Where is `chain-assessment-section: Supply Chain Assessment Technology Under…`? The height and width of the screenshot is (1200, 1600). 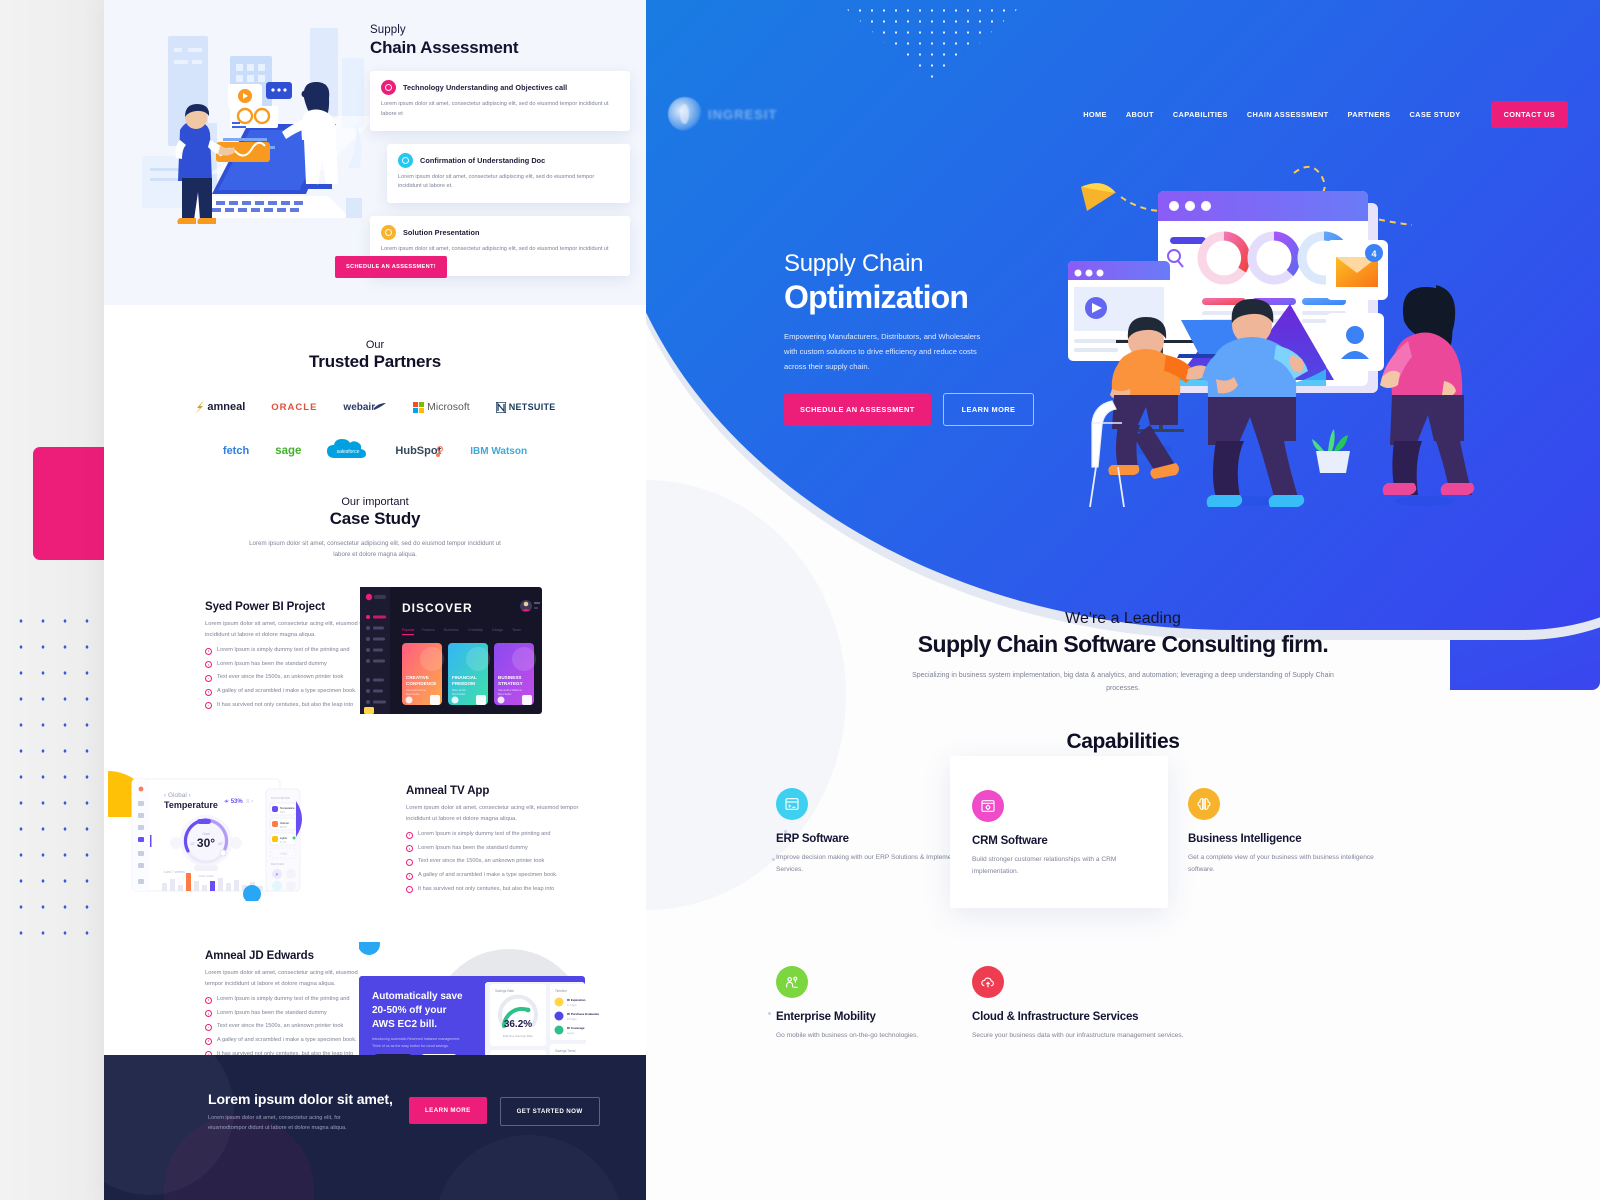 chain-assessment-section: Supply Chain Assessment Technology Under… is located at coordinates (375, 152).